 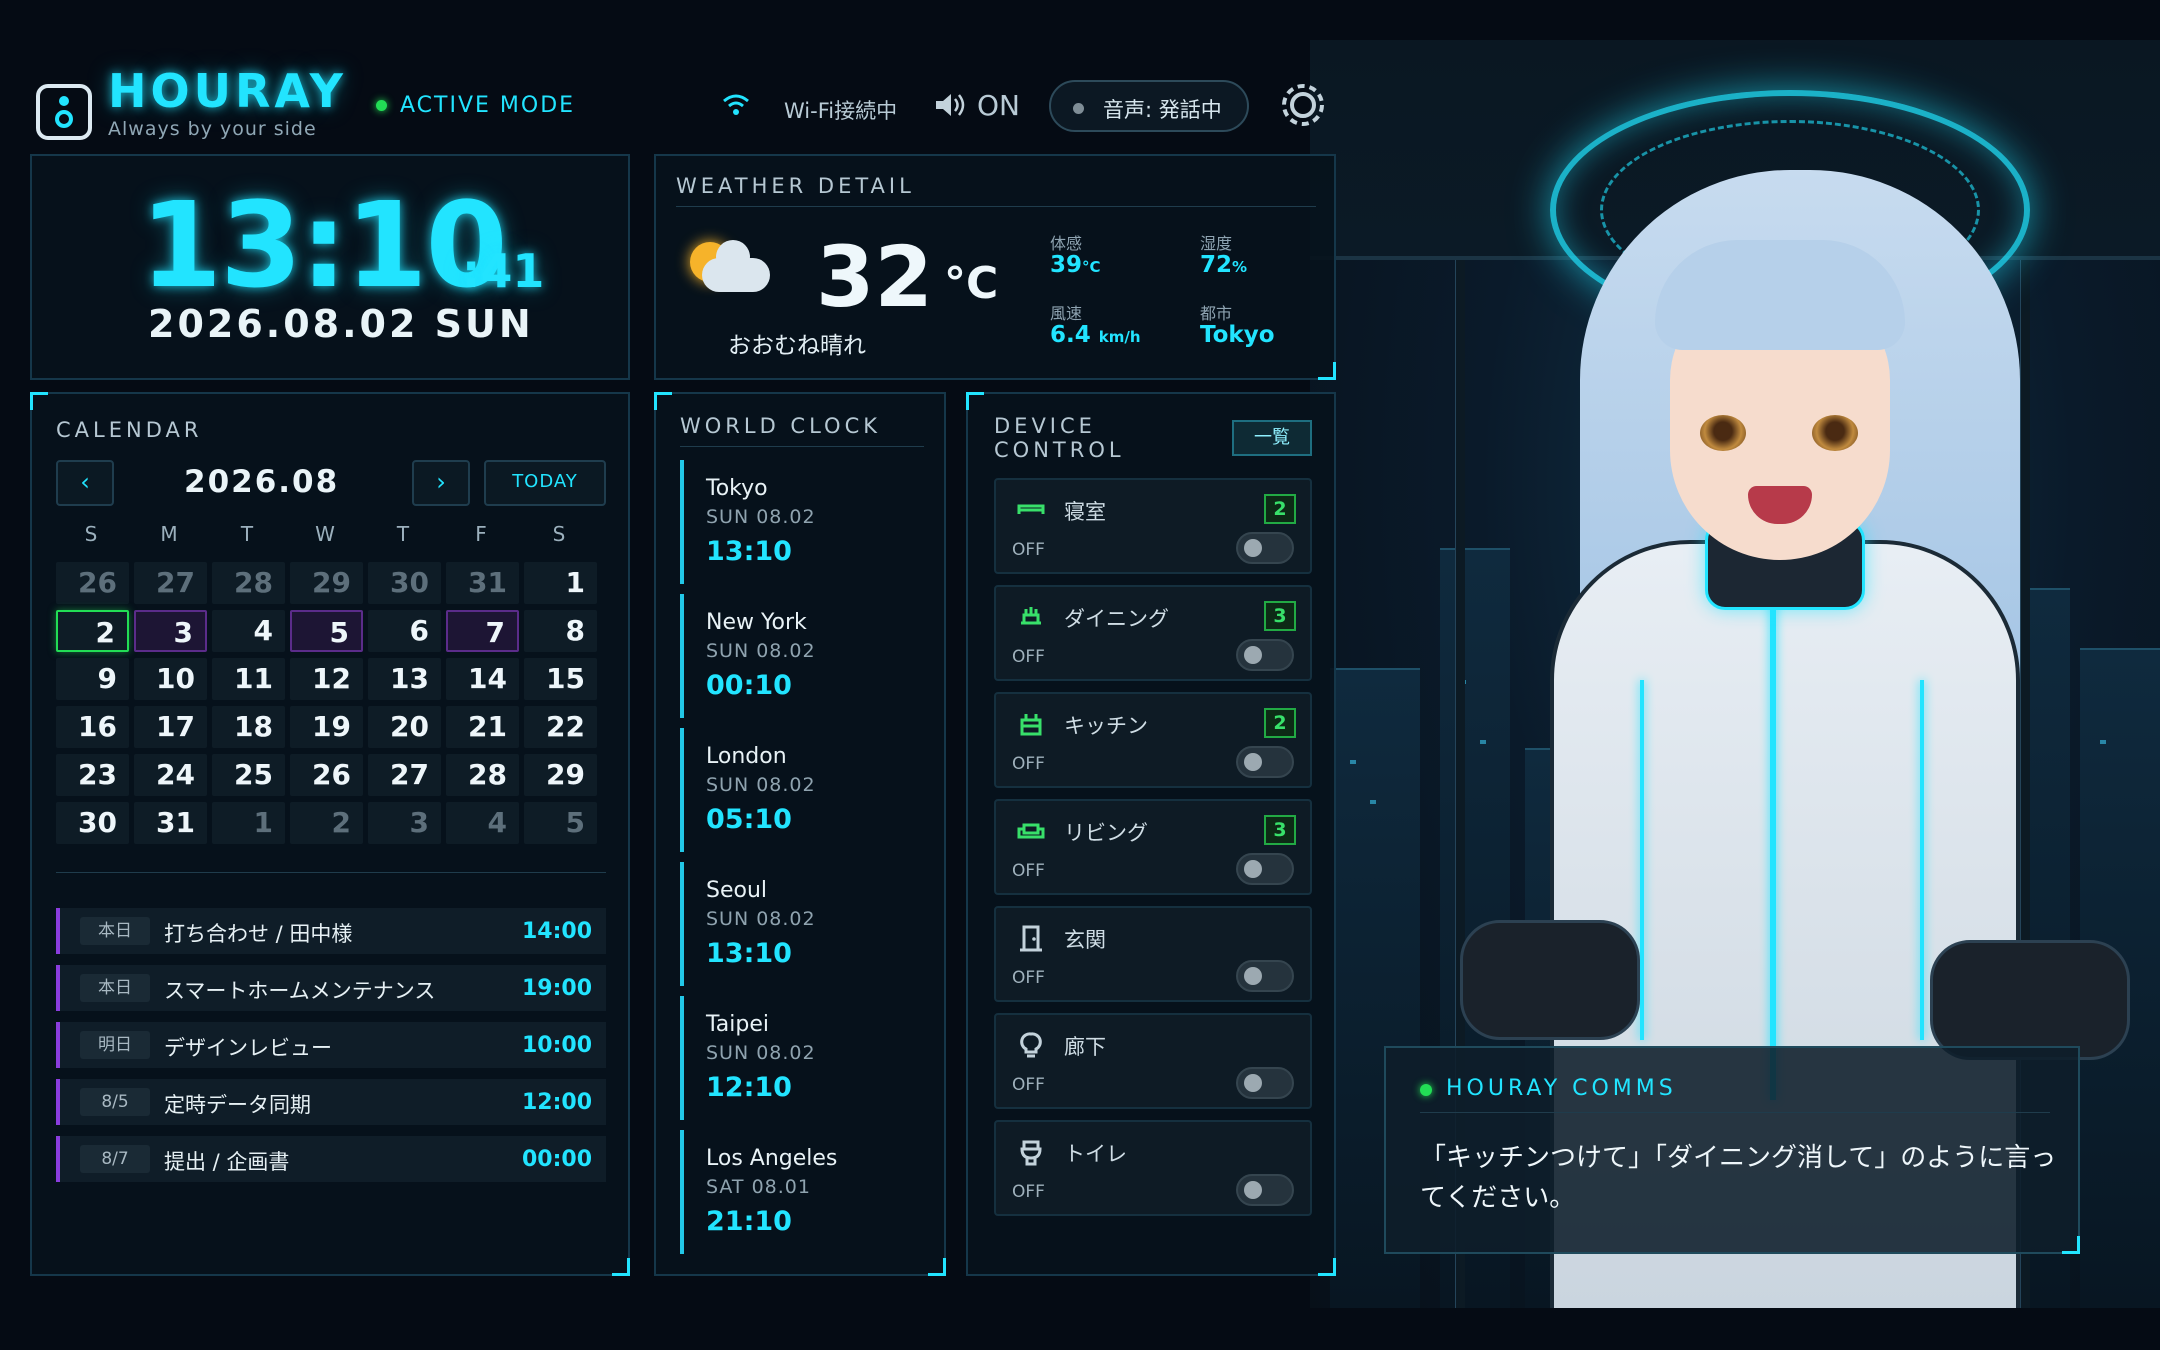 What do you see at coordinates (170, 679) in the screenshot?
I see `calendar-day: 10` at bounding box center [170, 679].